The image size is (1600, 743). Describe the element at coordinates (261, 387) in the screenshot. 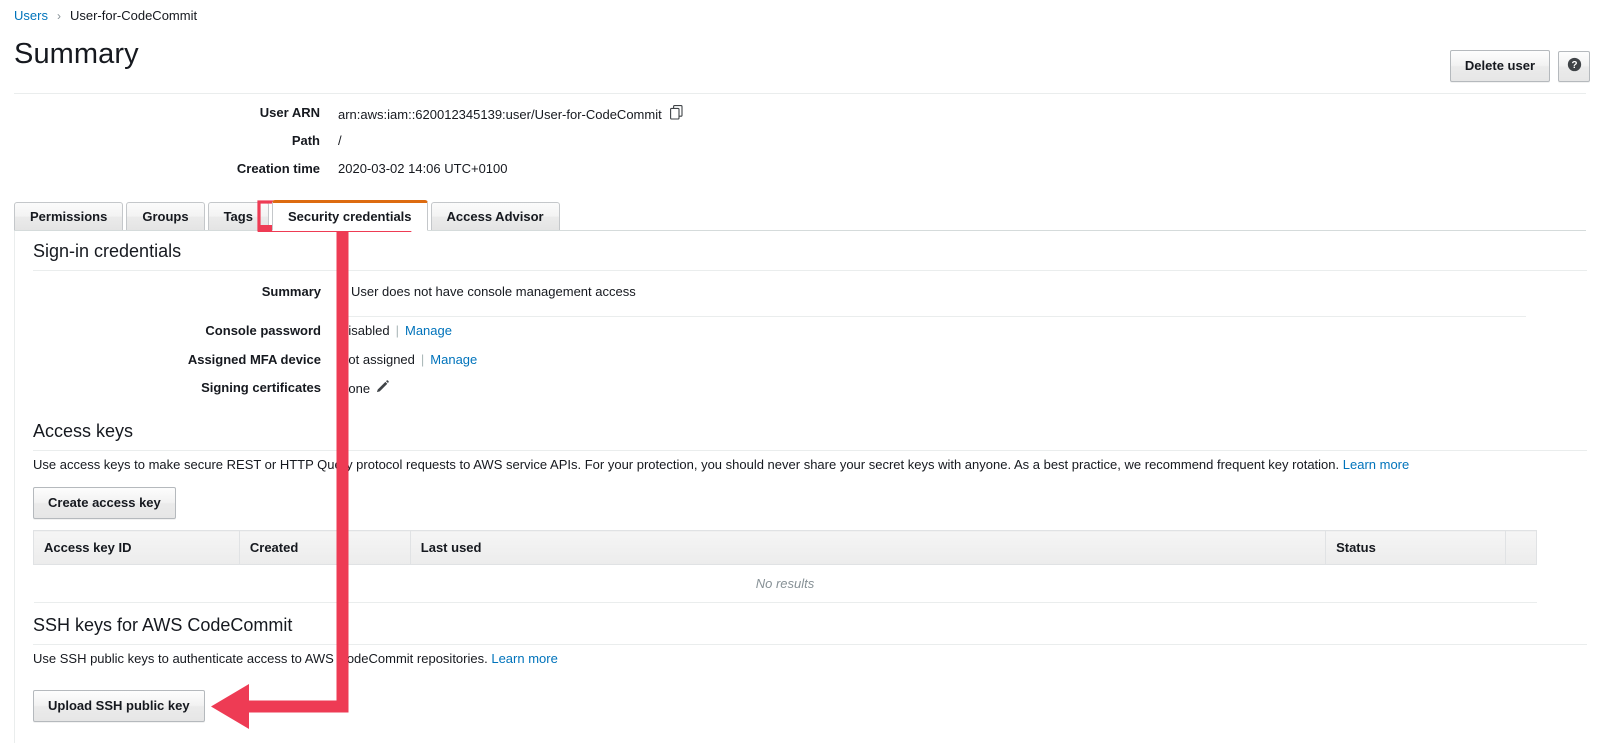

I see `signin-row-label: Signing certificates` at that location.